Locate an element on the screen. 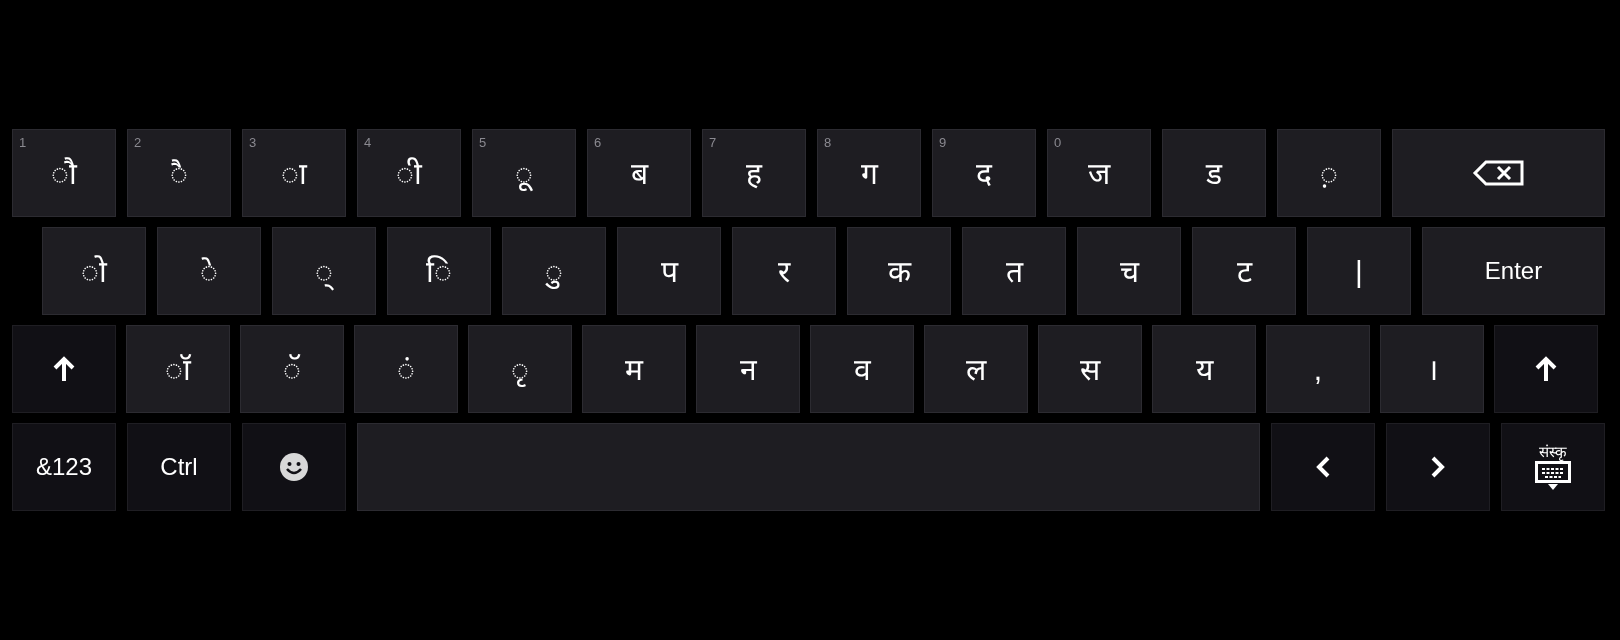  key-label: च is located at coordinates (1129, 271).